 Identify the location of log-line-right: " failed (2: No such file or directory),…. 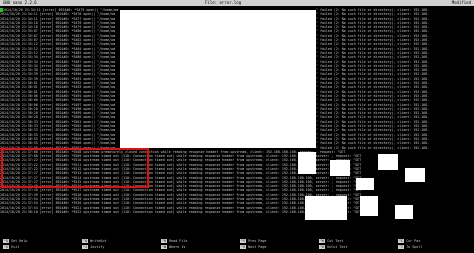
(373, 147).